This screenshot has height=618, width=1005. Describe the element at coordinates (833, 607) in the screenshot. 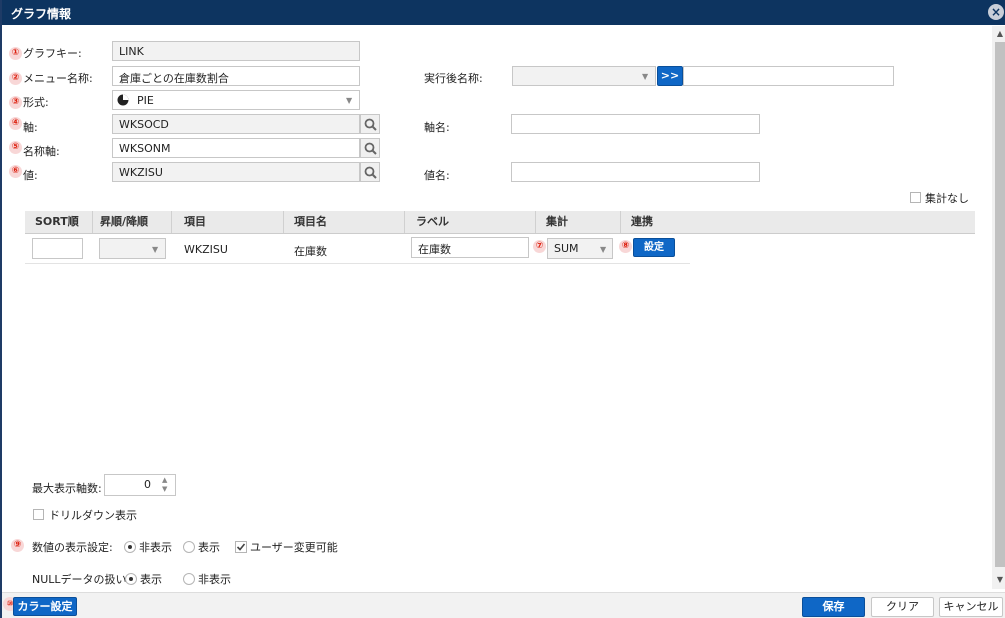

I see `save-button: 保存` at that location.